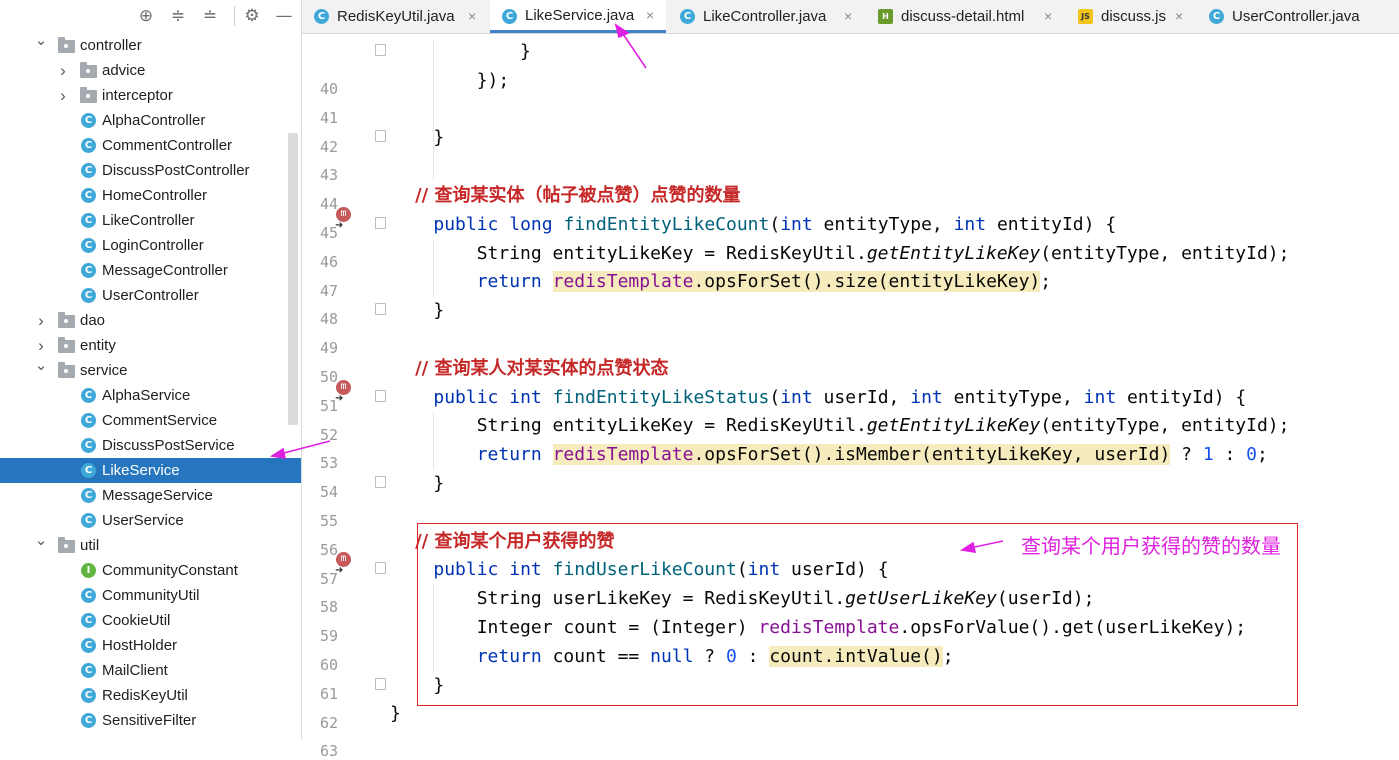 The width and height of the screenshot is (1399, 760). What do you see at coordinates (328, 751) in the screenshot?
I see `line-number: 63` at bounding box center [328, 751].